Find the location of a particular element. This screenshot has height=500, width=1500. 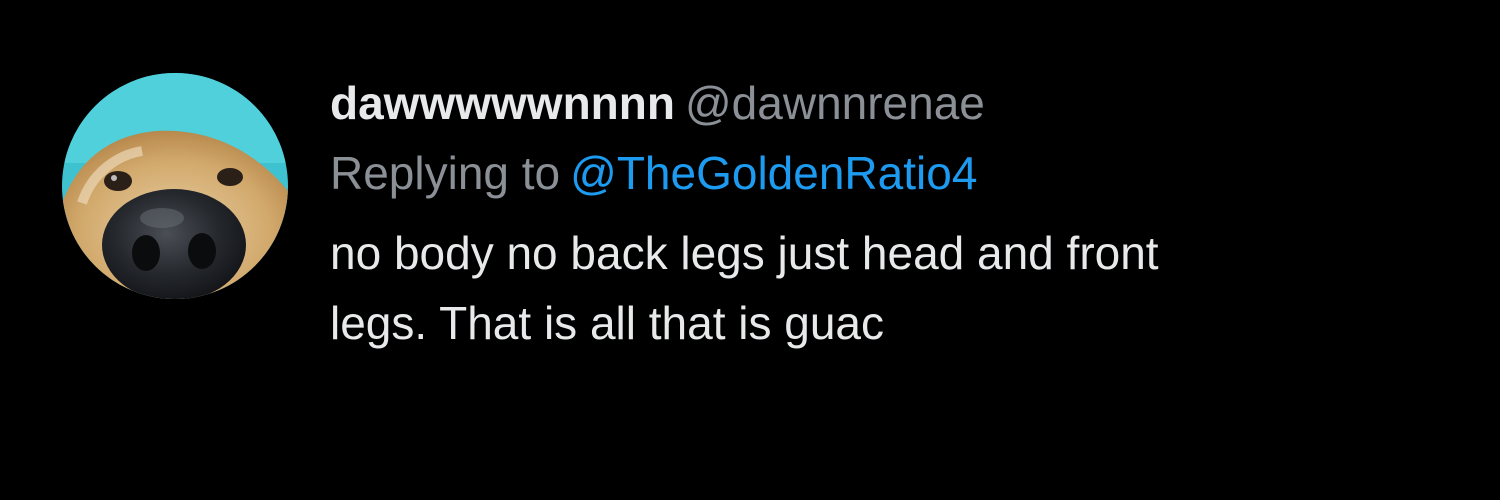

replying-to-line: Replying to @TheGoldenRatio4 is located at coordinates (905, 173).